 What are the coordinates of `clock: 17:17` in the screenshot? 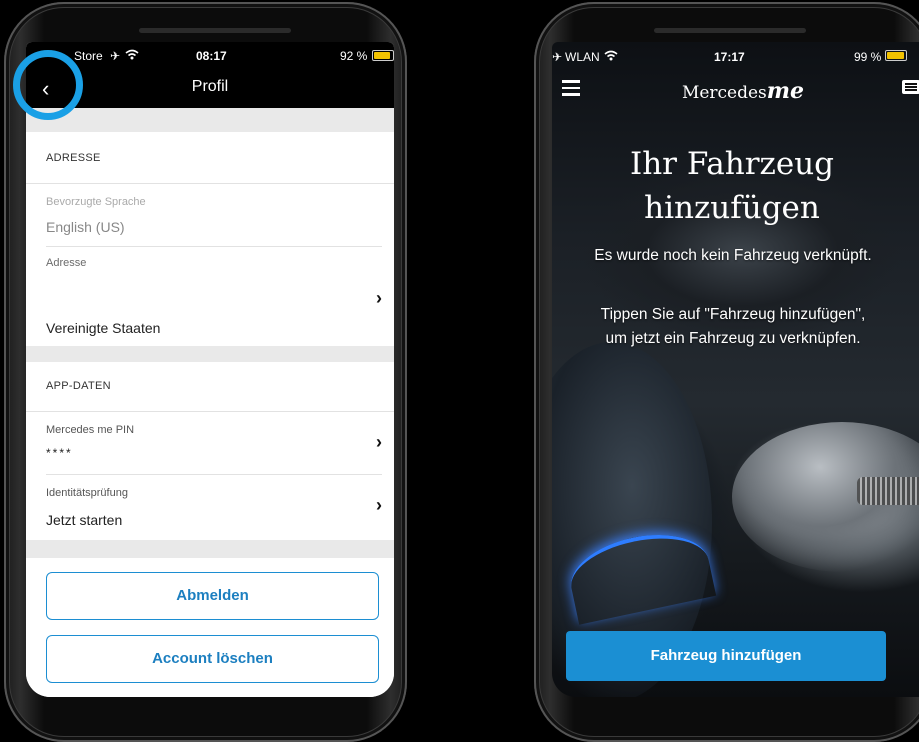 It's located at (729, 57).